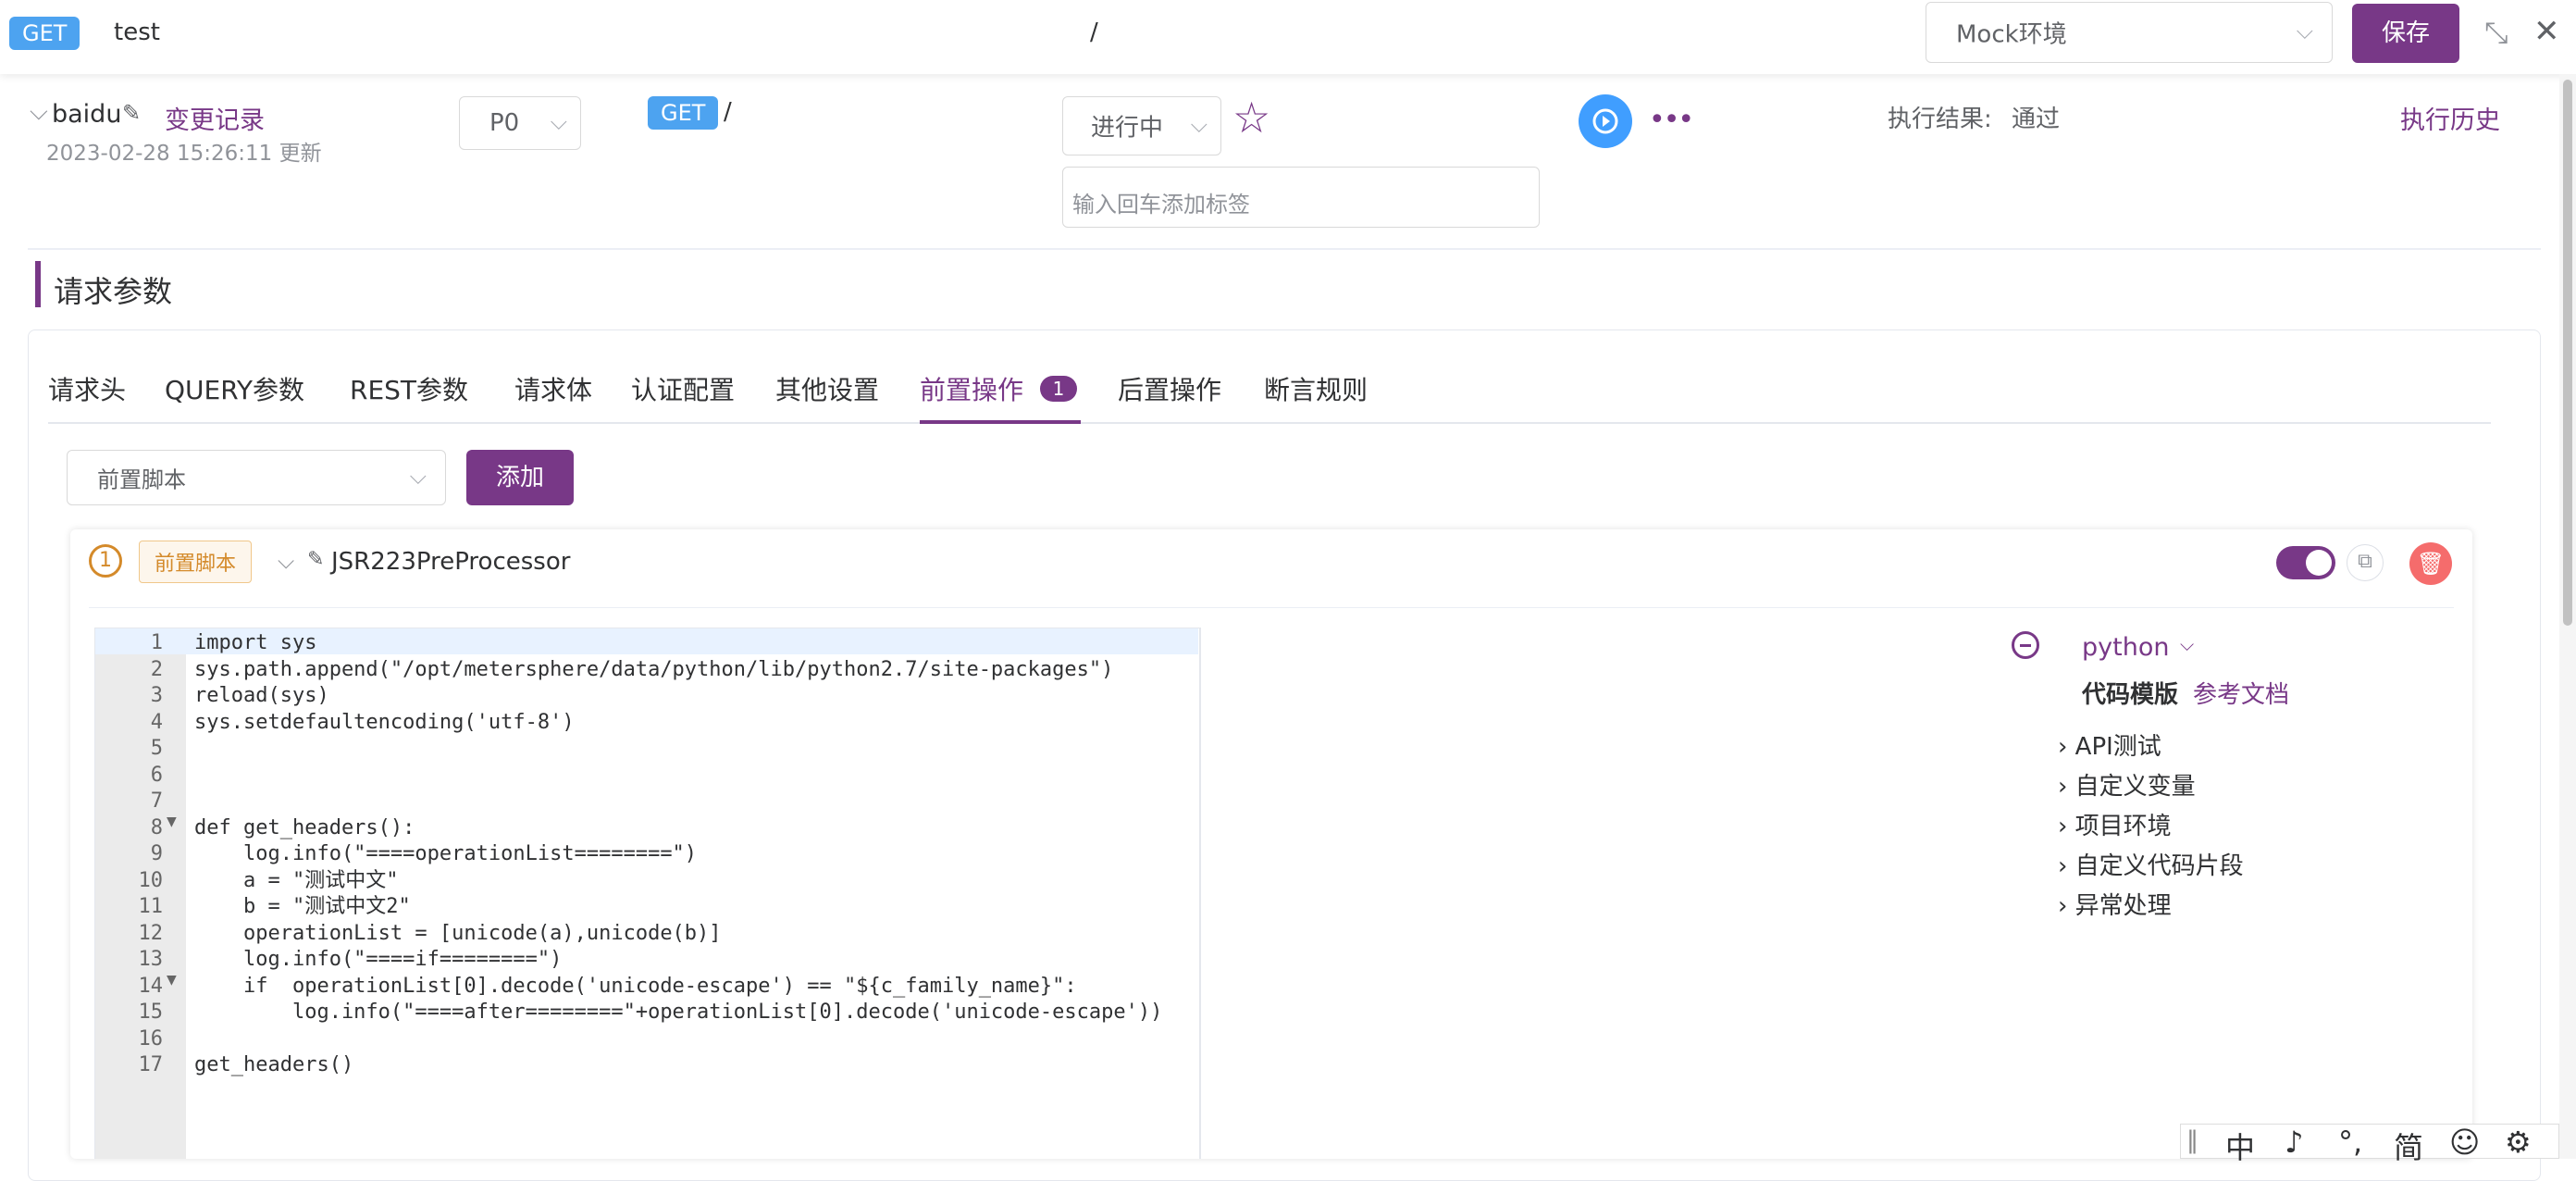 Image resolution: width=2576 pixels, height=1181 pixels. What do you see at coordinates (2519, 1143) in the screenshot?
I see `ime-settings-icon: ⚙` at bounding box center [2519, 1143].